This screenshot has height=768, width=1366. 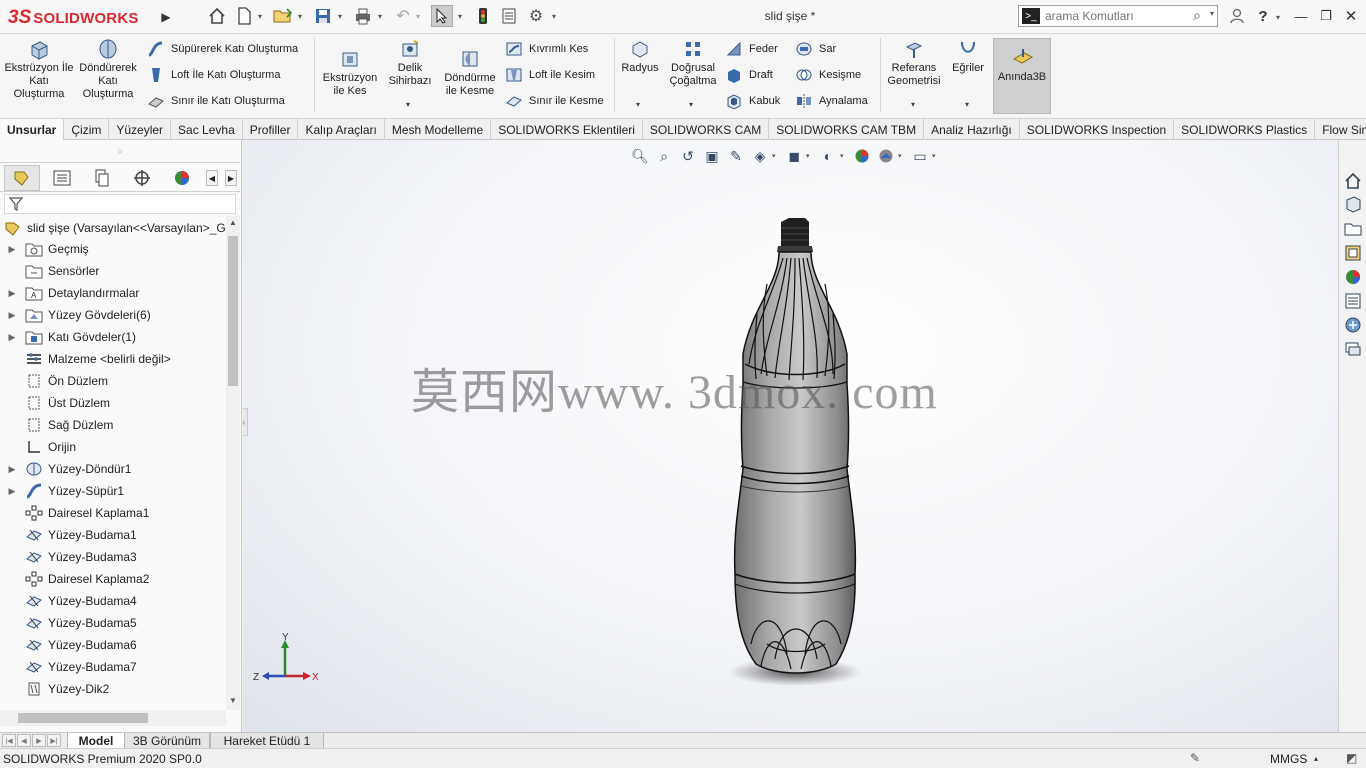 What do you see at coordinates (712, 156) in the screenshot?
I see `section-view-icon: ▣` at bounding box center [712, 156].